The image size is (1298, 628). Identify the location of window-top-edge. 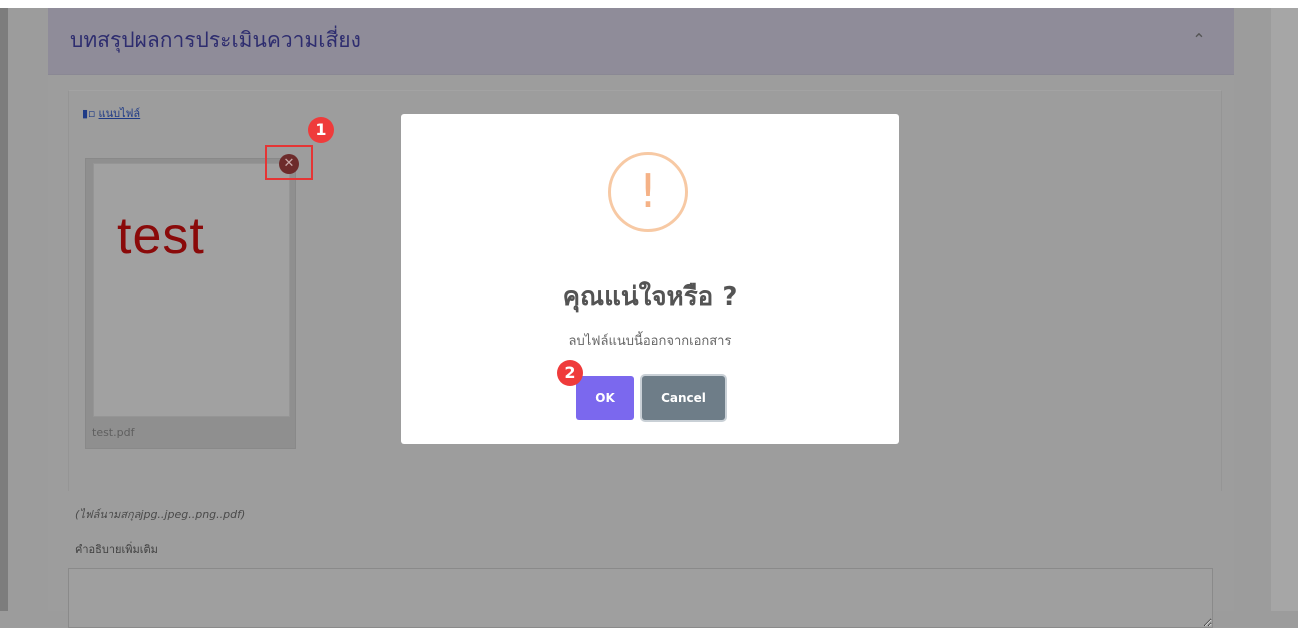
(649, 4).